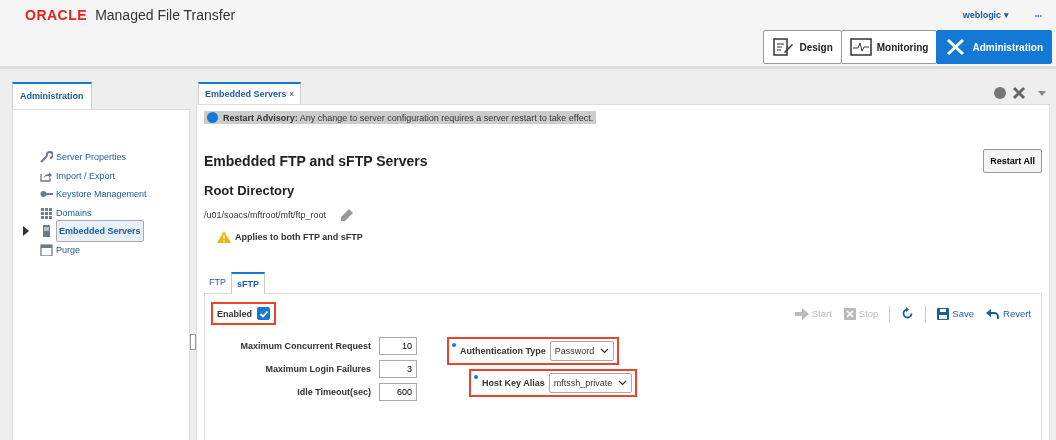  What do you see at coordinates (347, 215) in the screenshot?
I see `edit-icon` at bounding box center [347, 215].